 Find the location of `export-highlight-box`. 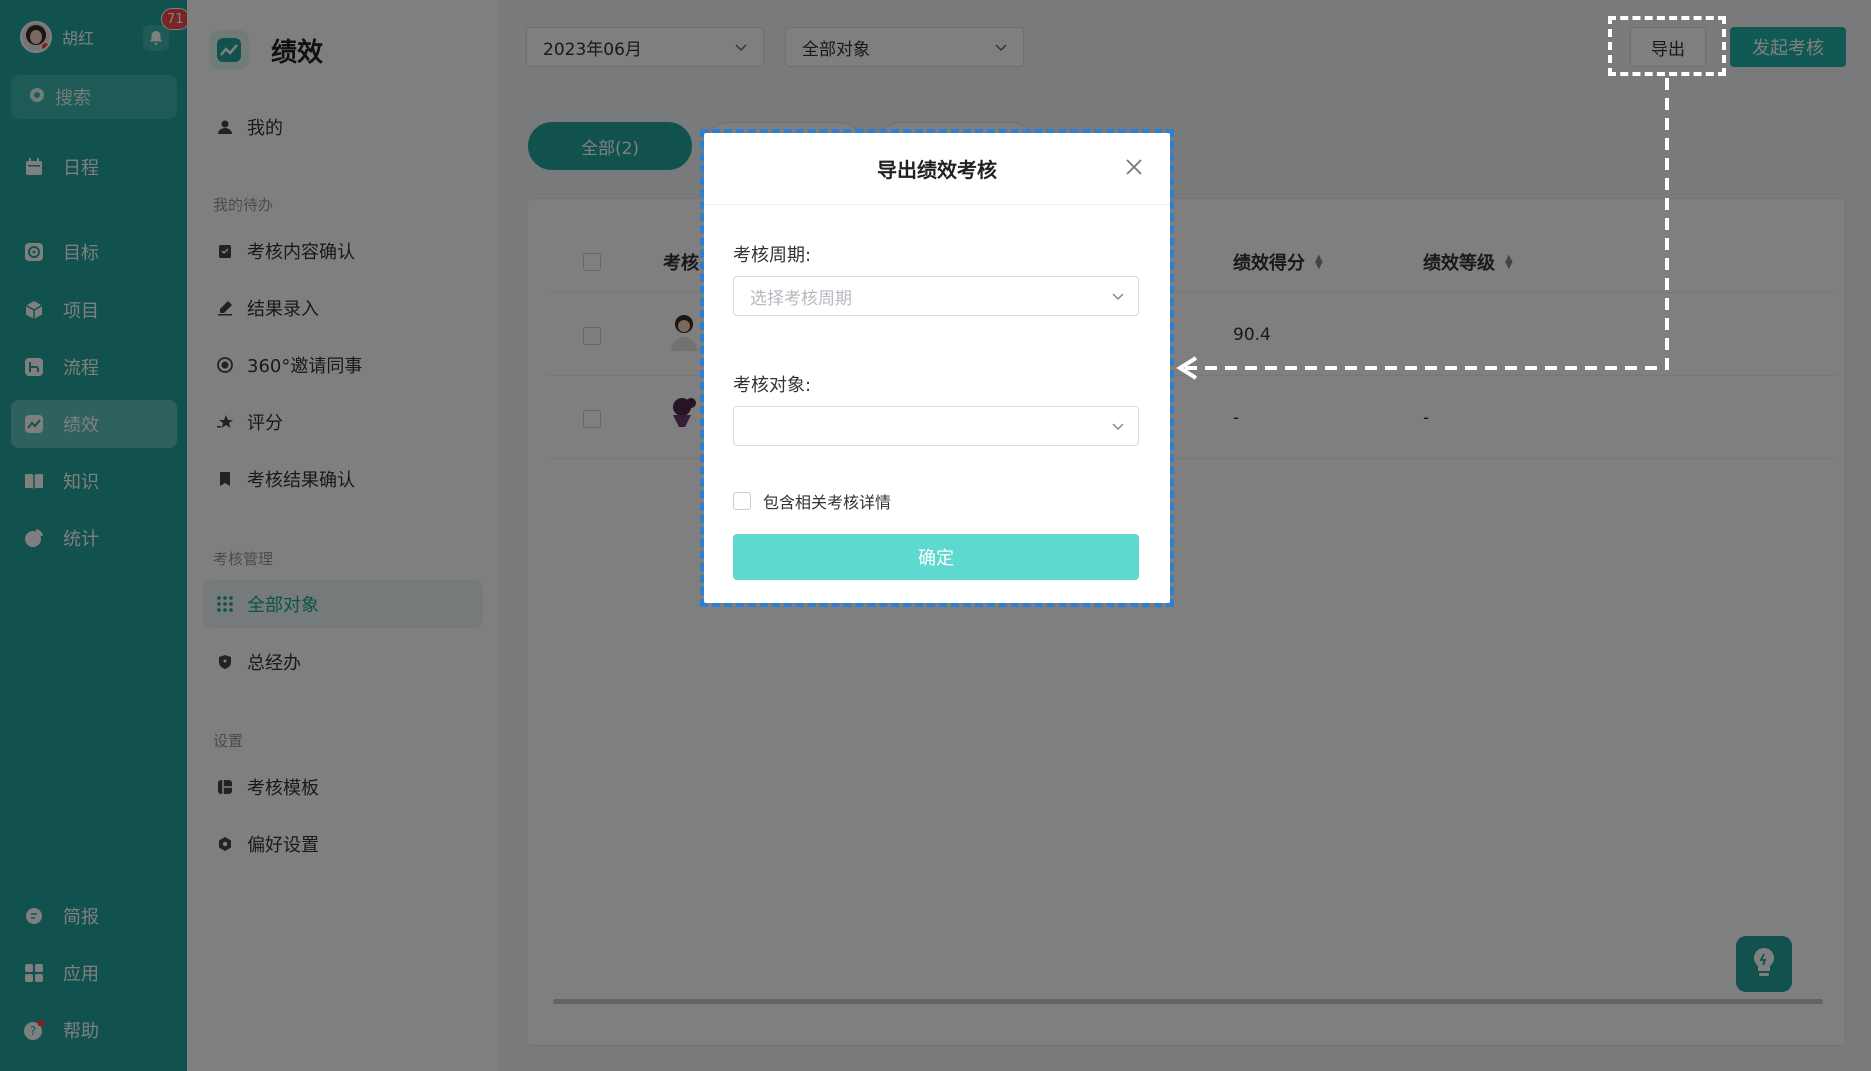

export-highlight-box is located at coordinates (1667, 46).